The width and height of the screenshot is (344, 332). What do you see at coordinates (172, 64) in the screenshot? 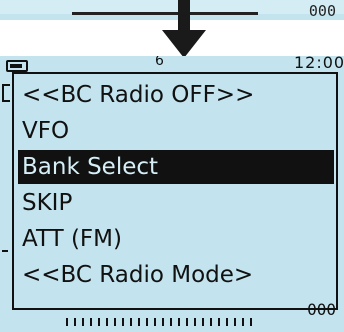
I see `status-bar: 6 12:00` at bounding box center [172, 64].